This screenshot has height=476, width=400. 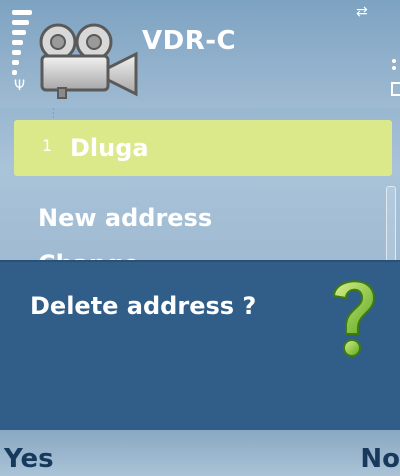 What do you see at coordinates (395, 89) in the screenshot?
I see `page-icon` at bounding box center [395, 89].